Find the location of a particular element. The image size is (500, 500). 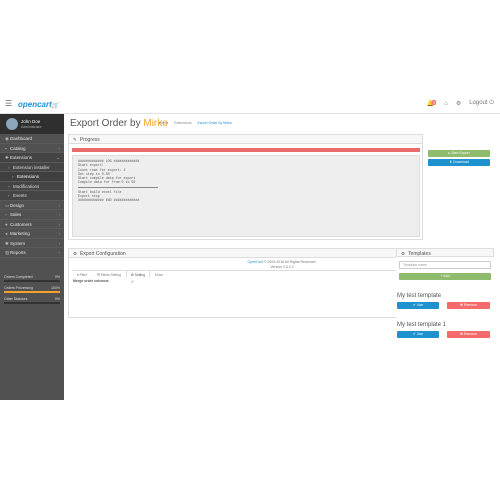

sidebar-item-dashboard: ◉Dashboard is located at coordinates (32, 139).